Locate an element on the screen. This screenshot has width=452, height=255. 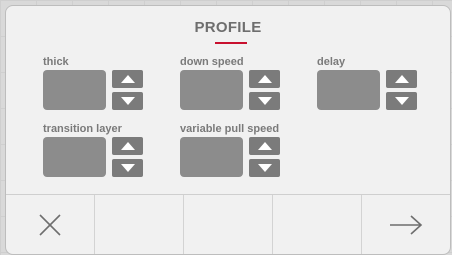
thick-value-input is located at coordinates (74, 90).